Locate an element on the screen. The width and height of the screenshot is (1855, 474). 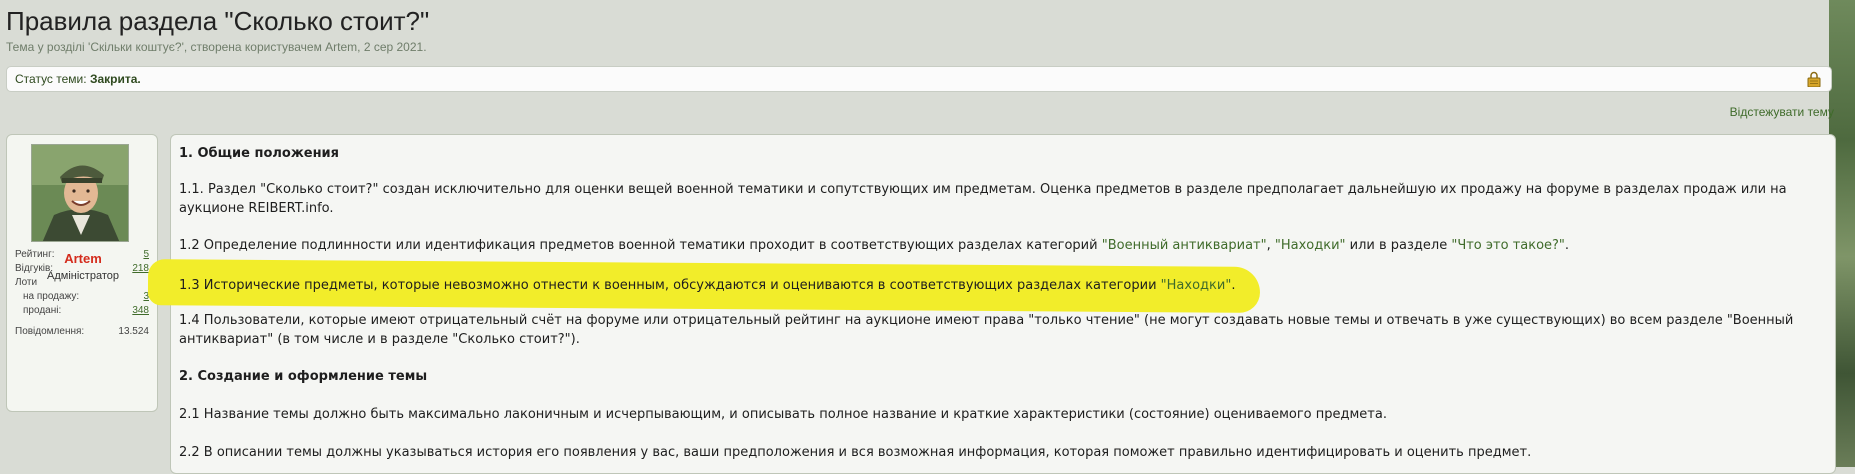
link-what-is-it: "Что это такое?" is located at coordinates (1508, 245).